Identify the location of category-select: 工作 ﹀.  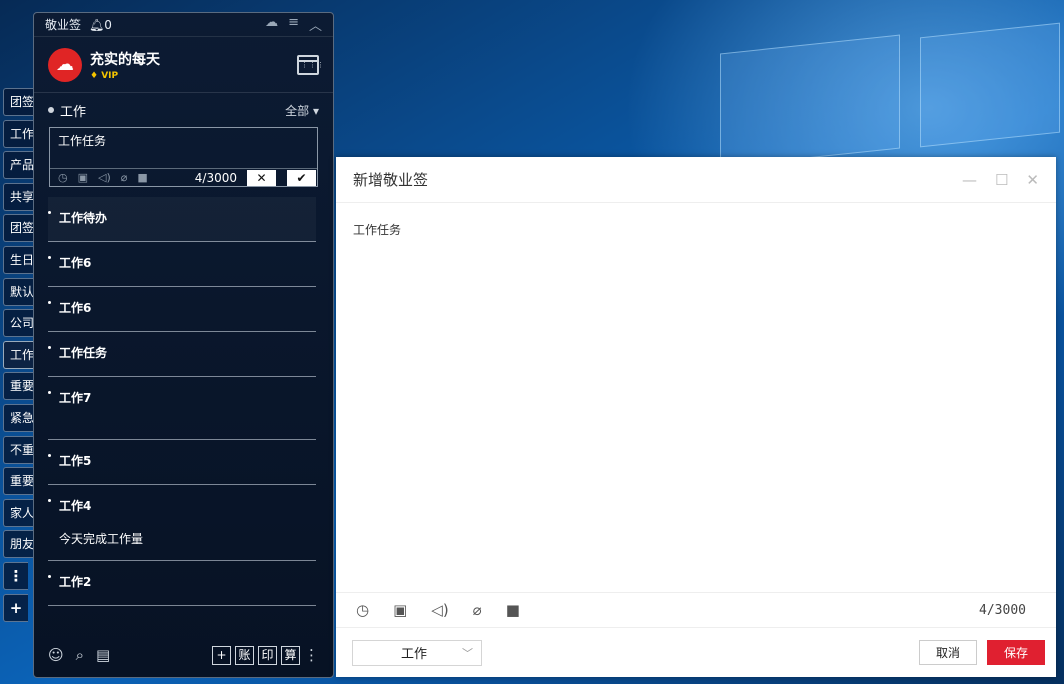
(417, 652).